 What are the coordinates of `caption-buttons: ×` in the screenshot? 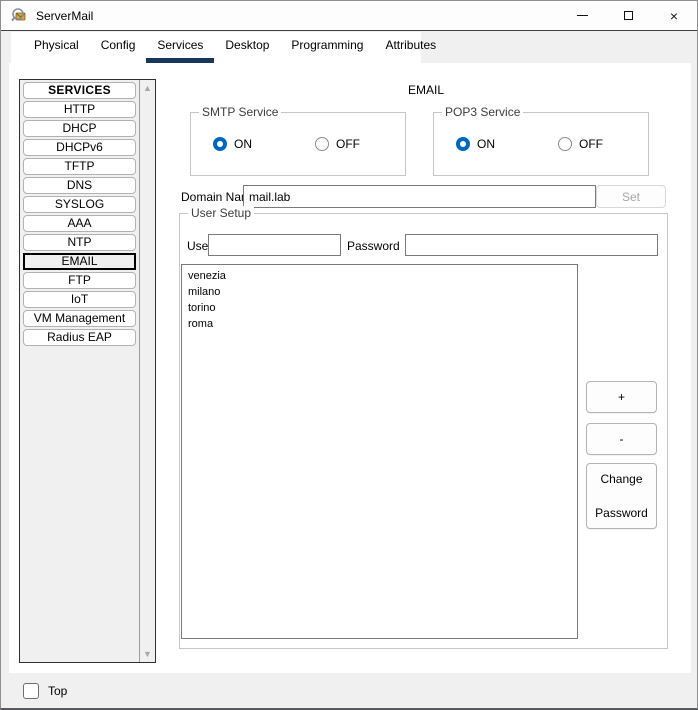 It's located at (628, 15).